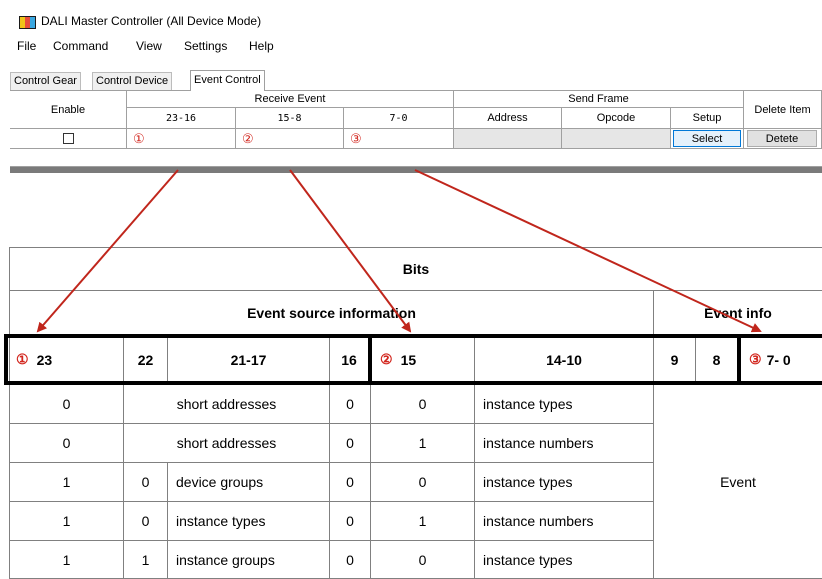  I want to click on header-send-frame: Send Frame, so click(599, 99).